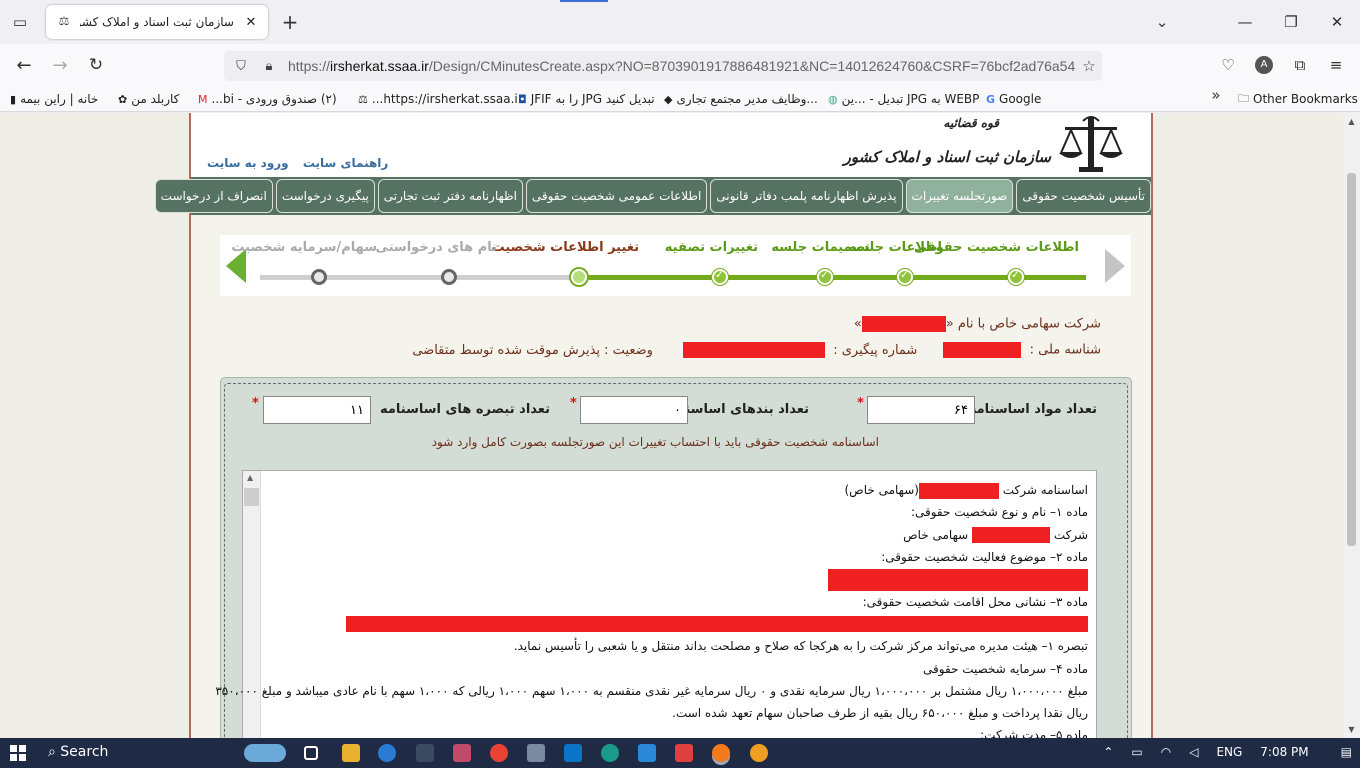  Describe the element at coordinates (78, 752) in the screenshot. I see `taskbar-search: ⌕ Search` at that location.